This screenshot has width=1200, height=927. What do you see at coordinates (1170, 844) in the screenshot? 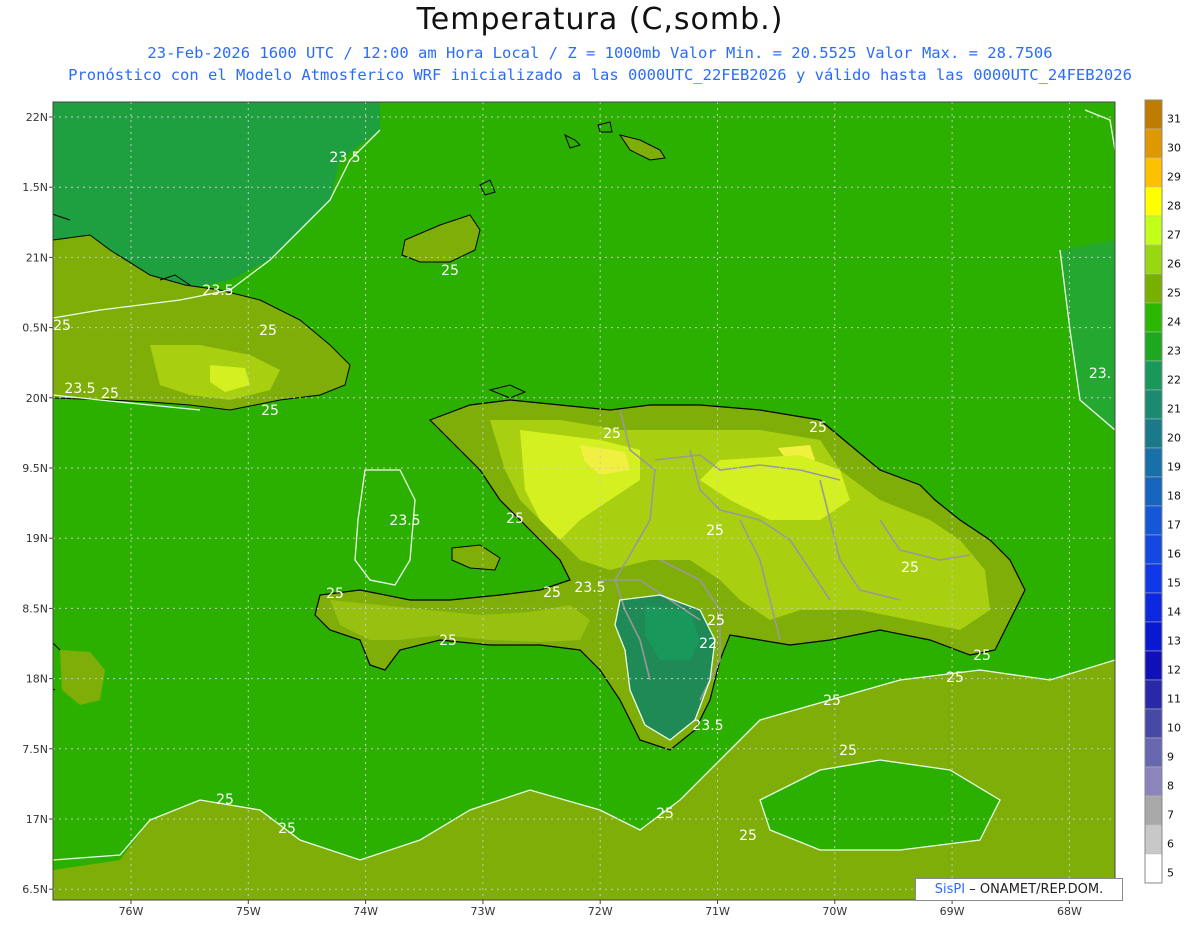
I see `colorbar-label: 6` at bounding box center [1170, 844].